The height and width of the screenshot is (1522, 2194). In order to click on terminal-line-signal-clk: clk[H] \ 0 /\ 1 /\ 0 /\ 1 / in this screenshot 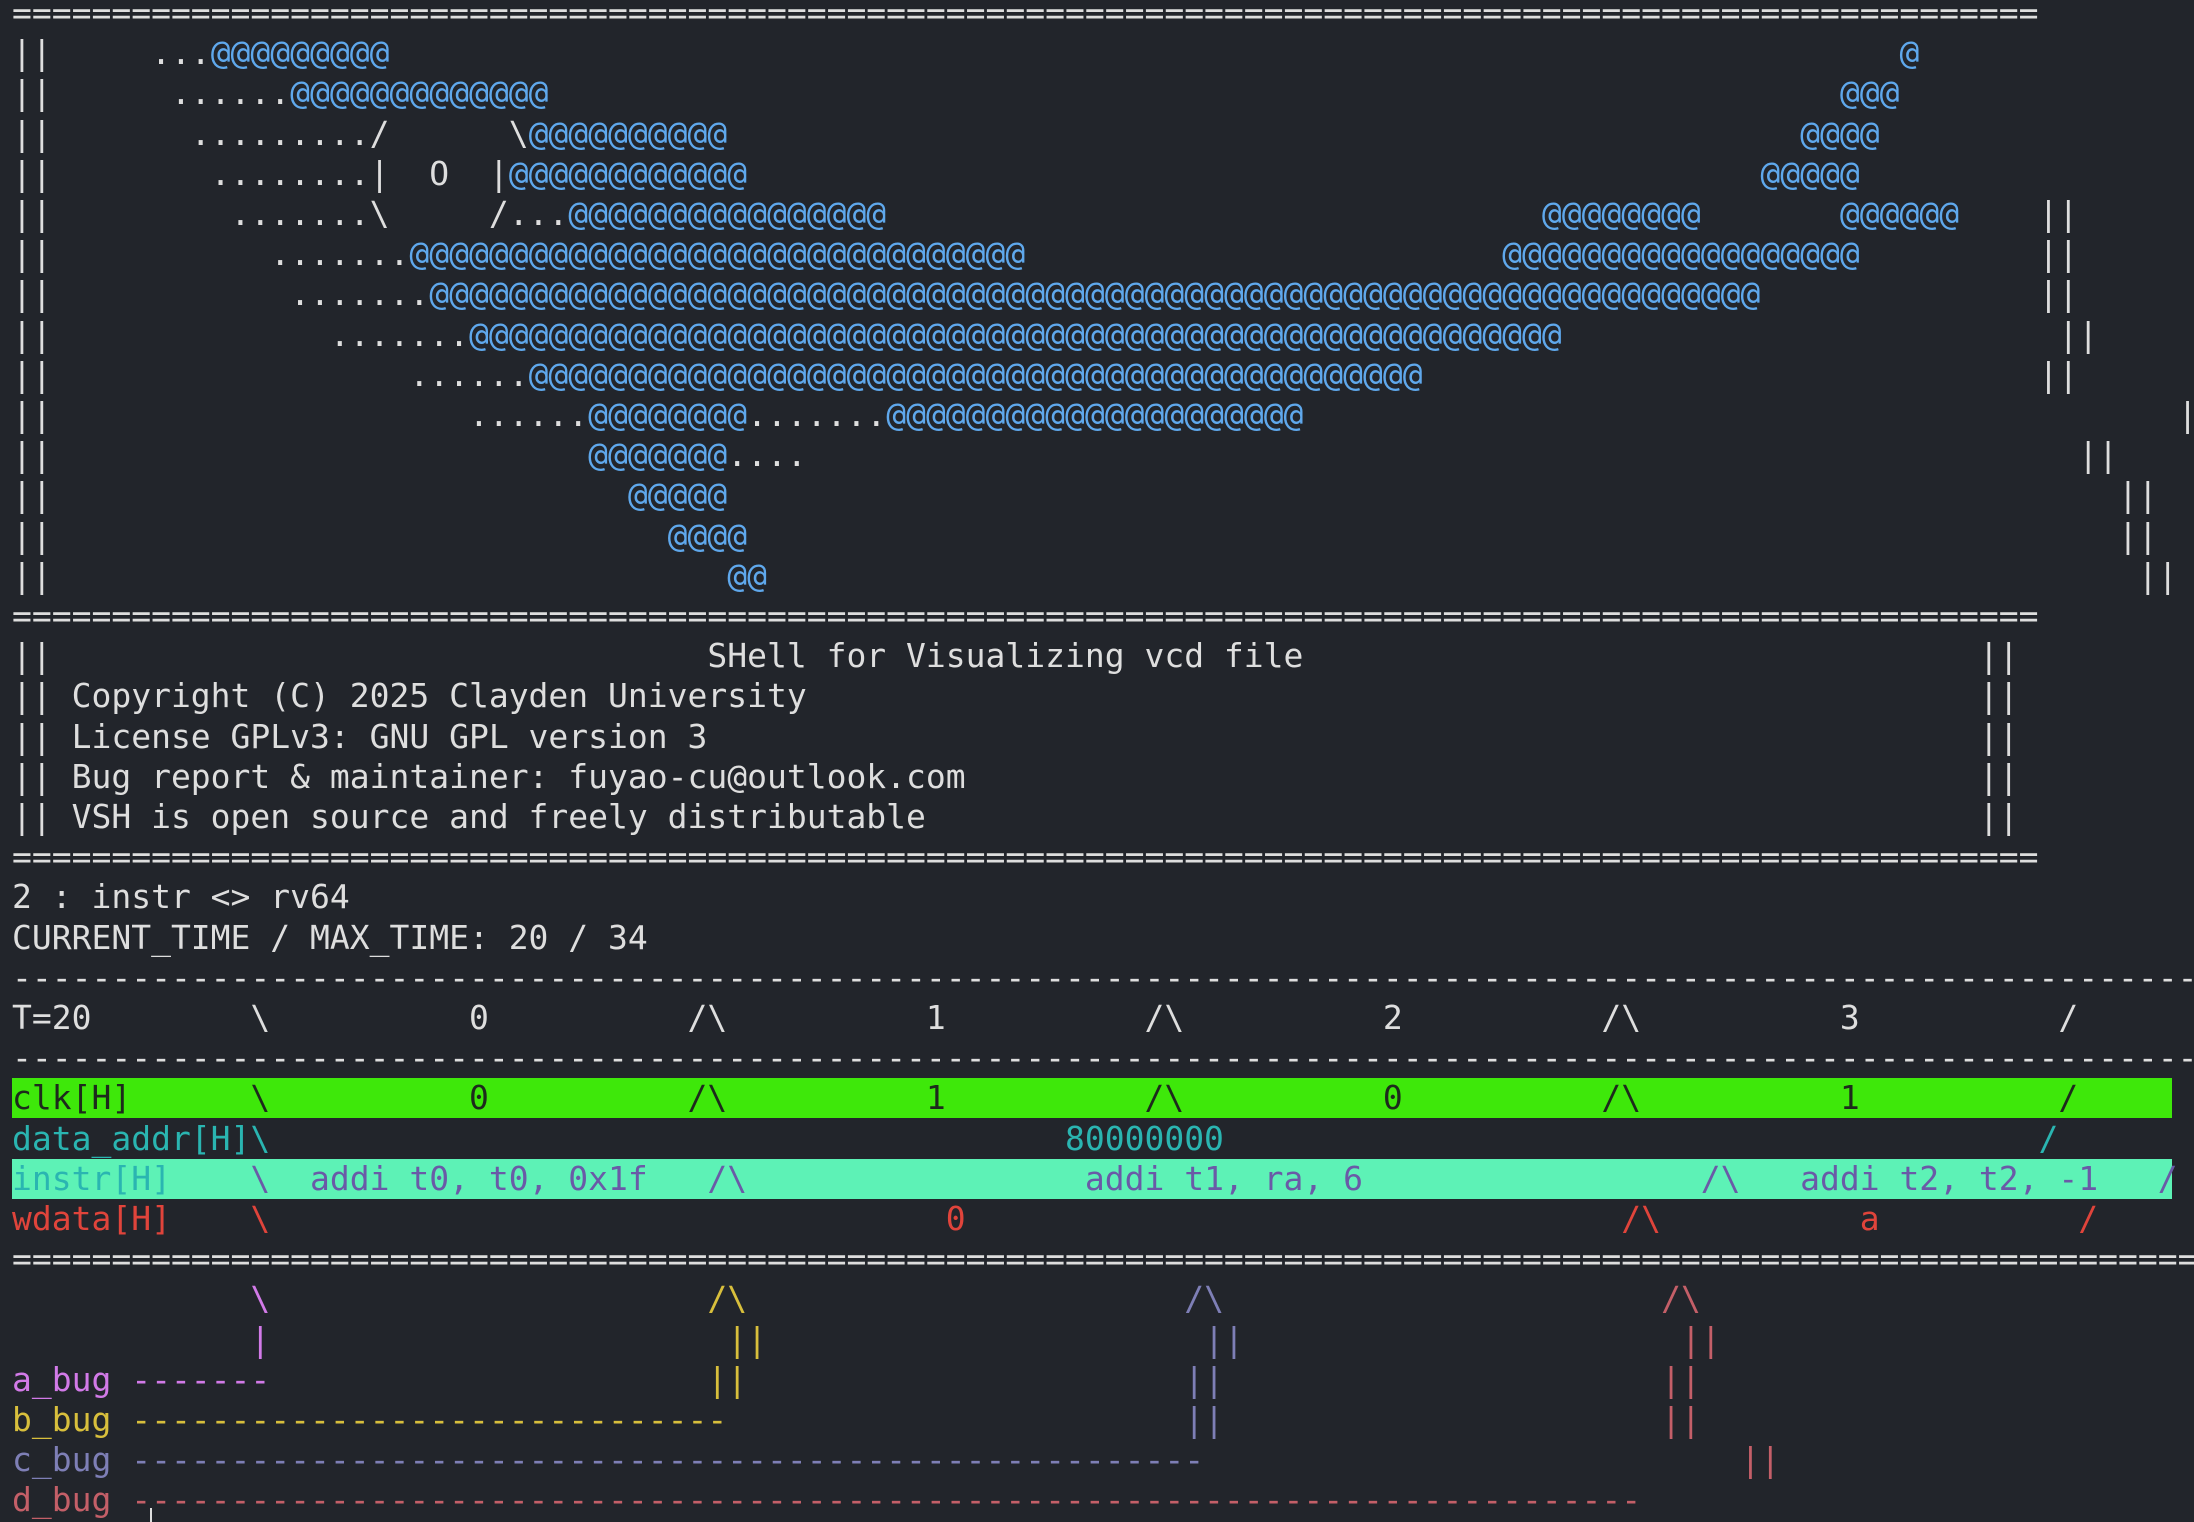, I will do `click(1092, 1098)`.